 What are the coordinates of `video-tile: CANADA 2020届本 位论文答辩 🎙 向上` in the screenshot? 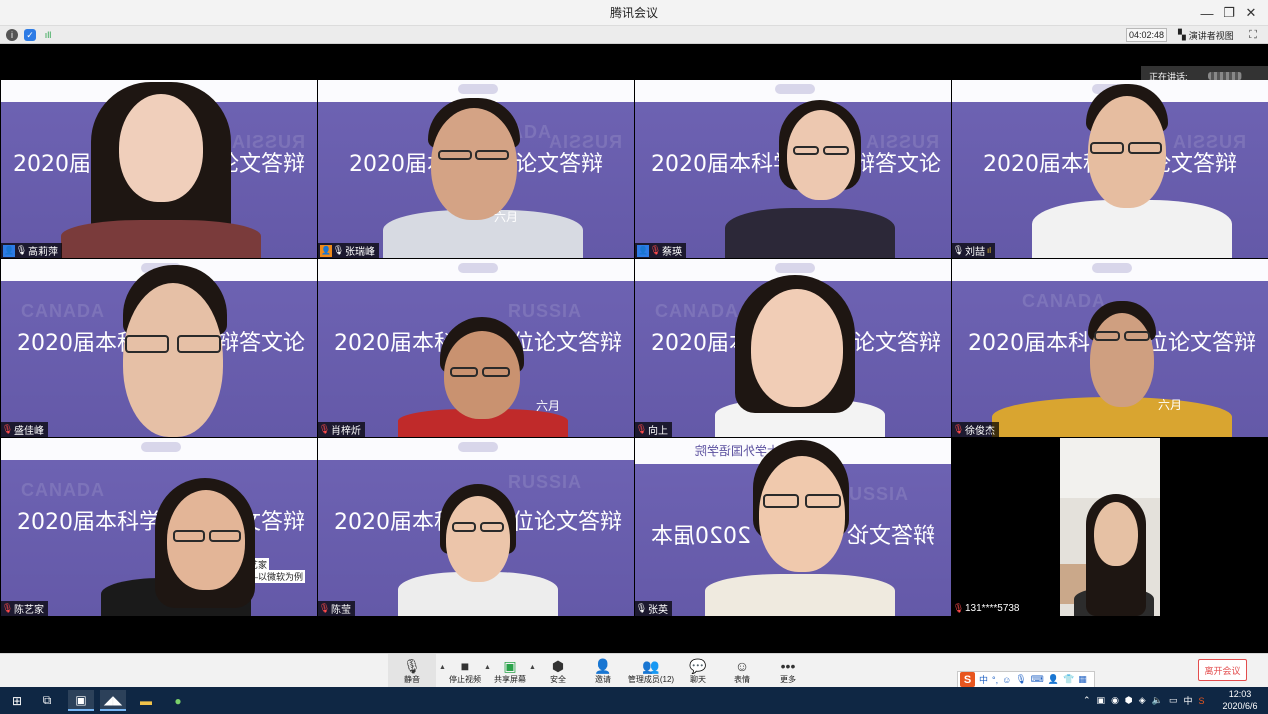 It's located at (793, 348).